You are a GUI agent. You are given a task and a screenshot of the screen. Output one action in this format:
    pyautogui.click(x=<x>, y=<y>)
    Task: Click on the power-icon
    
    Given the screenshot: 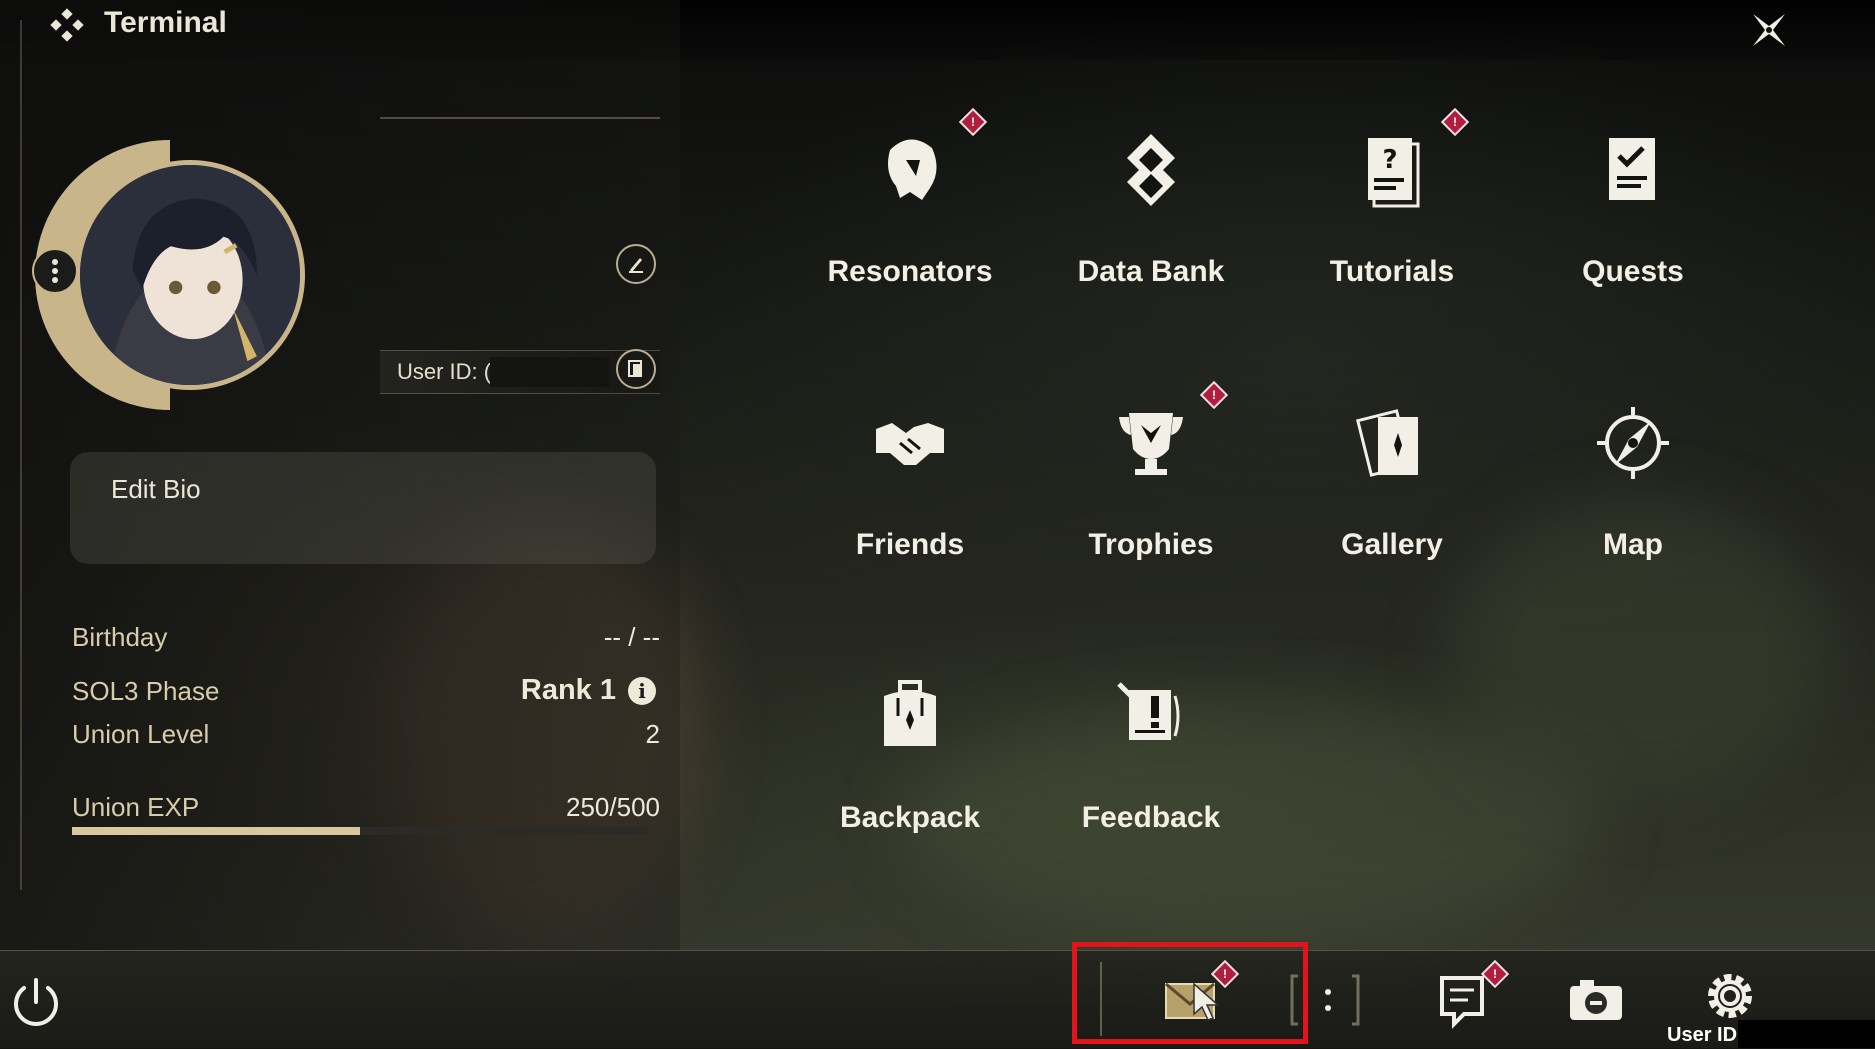 What is the action you would take?
    pyautogui.click(x=36, y=1002)
    